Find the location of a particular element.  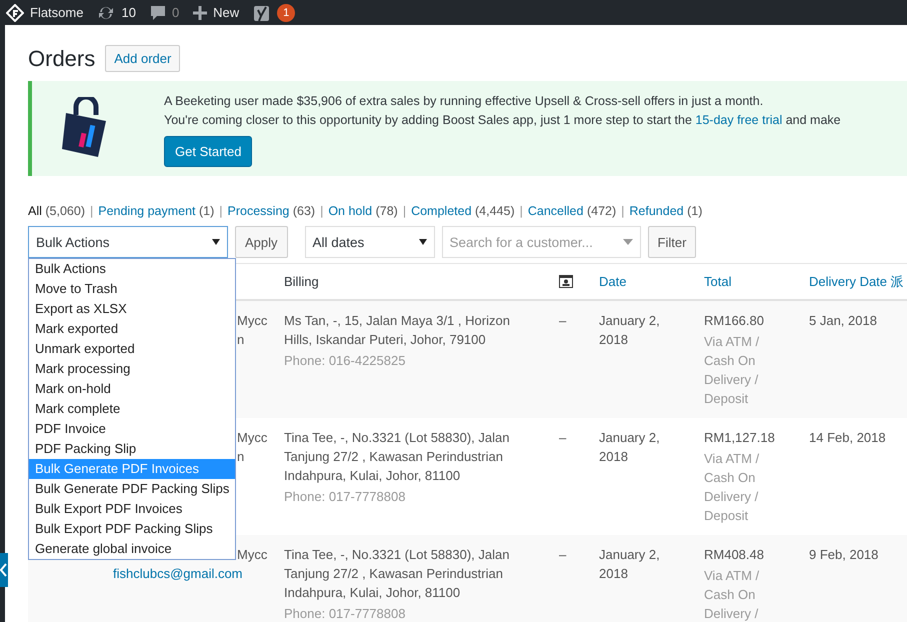

column-header: Total is located at coordinates (718, 281).